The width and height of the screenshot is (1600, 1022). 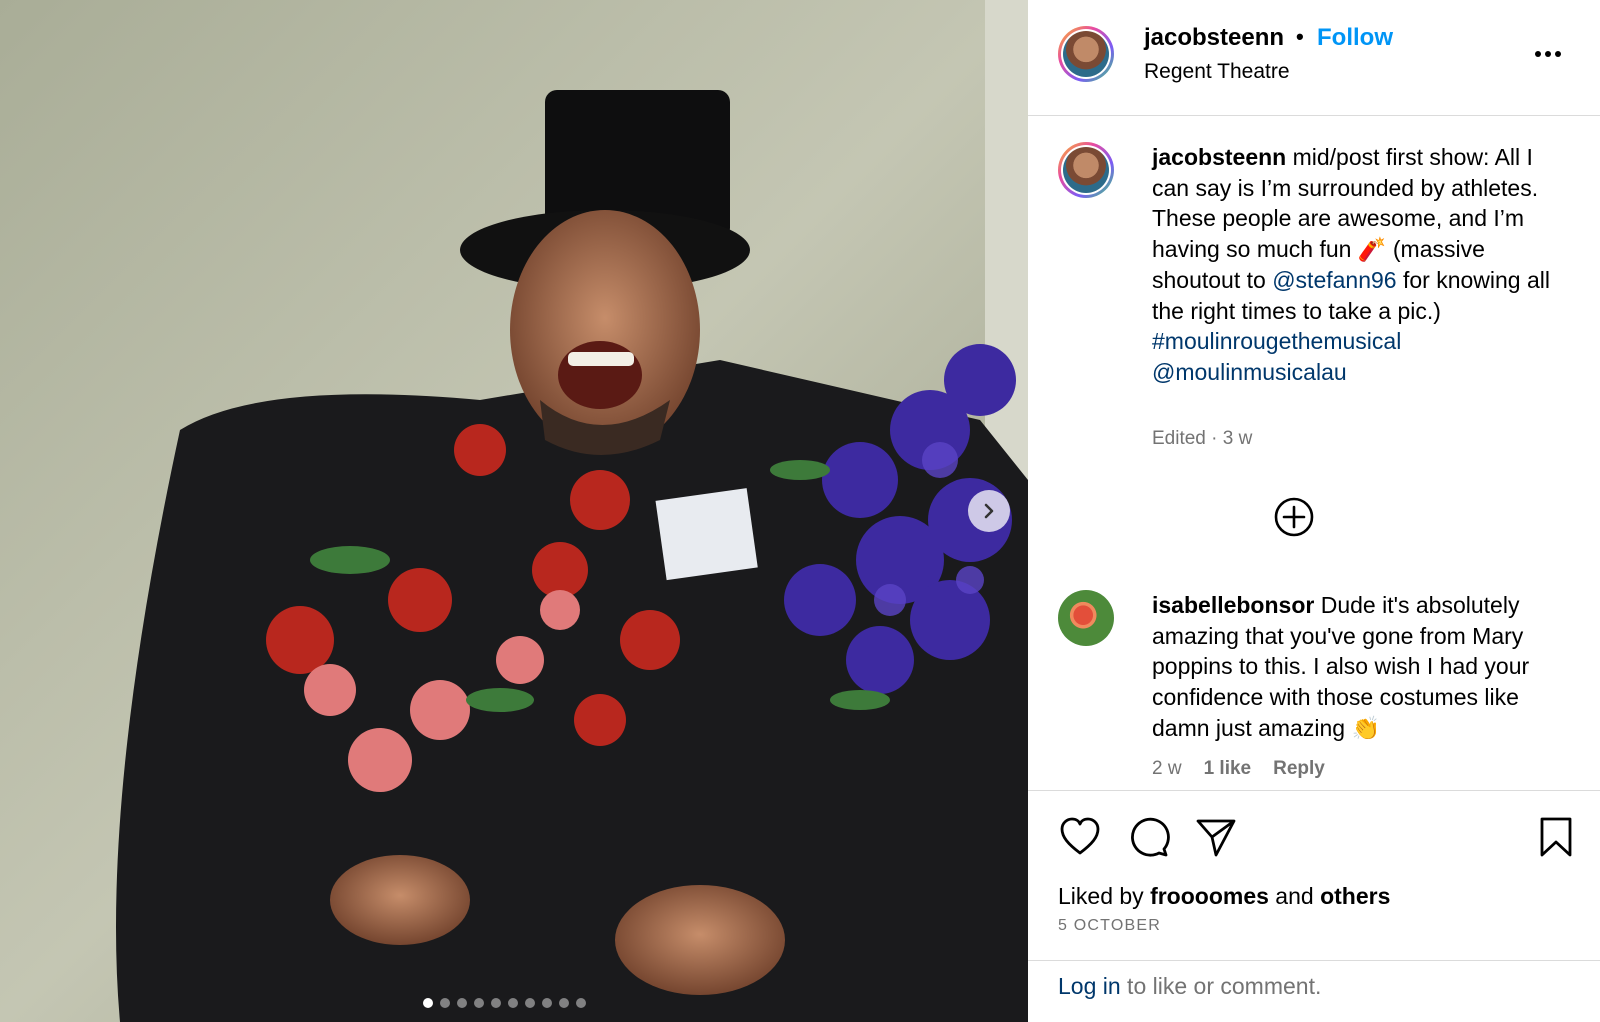 I want to click on comment-likes: 1 like, so click(x=1228, y=769).